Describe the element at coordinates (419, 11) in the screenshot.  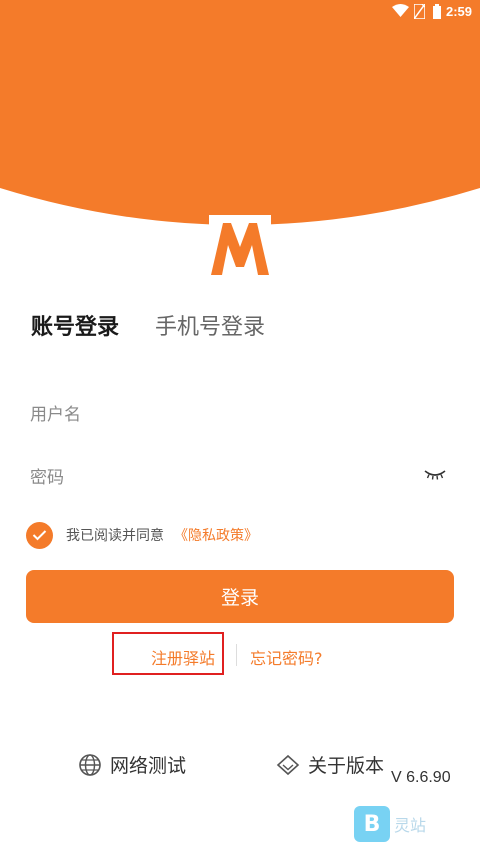
I see `no-sim-icon` at that location.